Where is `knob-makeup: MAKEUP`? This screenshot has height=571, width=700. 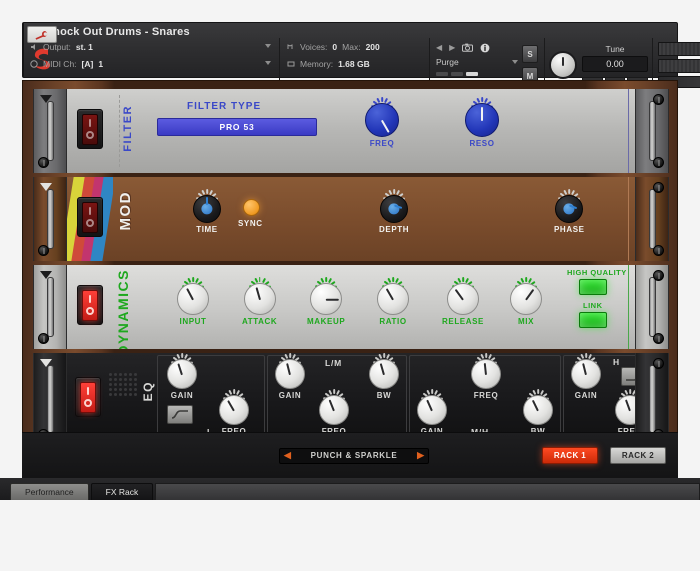
knob-makeup: MAKEUP is located at coordinates (326, 301).